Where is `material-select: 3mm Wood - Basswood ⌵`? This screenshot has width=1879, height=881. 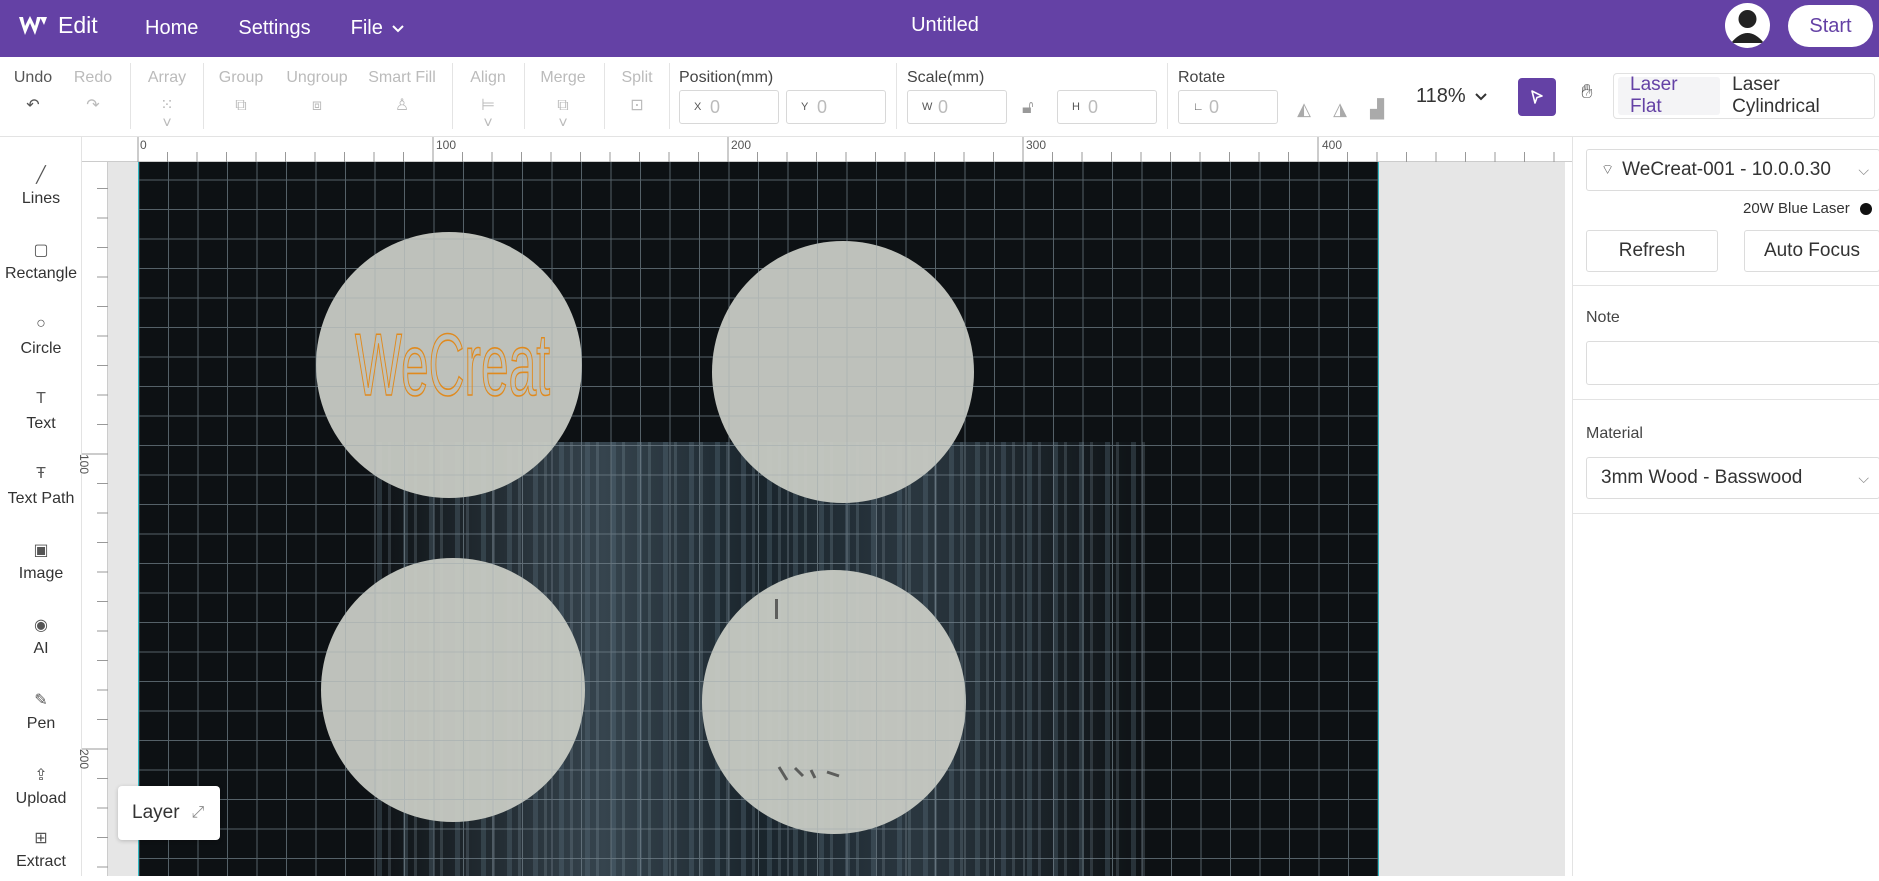 material-select: 3mm Wood - Basswood ⌵ is located at coordinates (1732, 478).